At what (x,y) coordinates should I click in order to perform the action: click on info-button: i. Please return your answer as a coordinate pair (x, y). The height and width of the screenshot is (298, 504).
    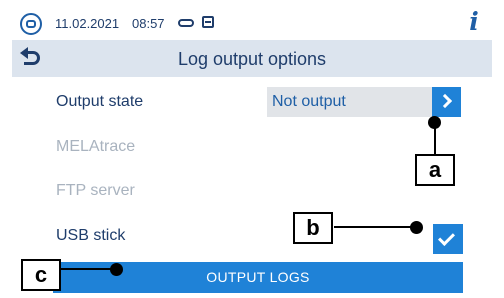
    Looking at the image, I should click on (474, 22).